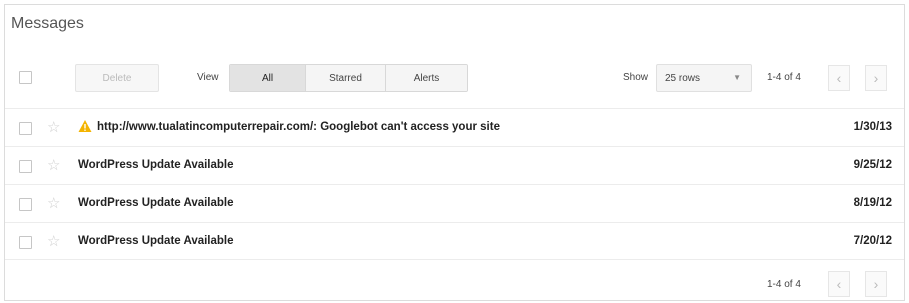 This screenshot has width=909, height=303. I want to click on show-label: Show, so click(636, 77).